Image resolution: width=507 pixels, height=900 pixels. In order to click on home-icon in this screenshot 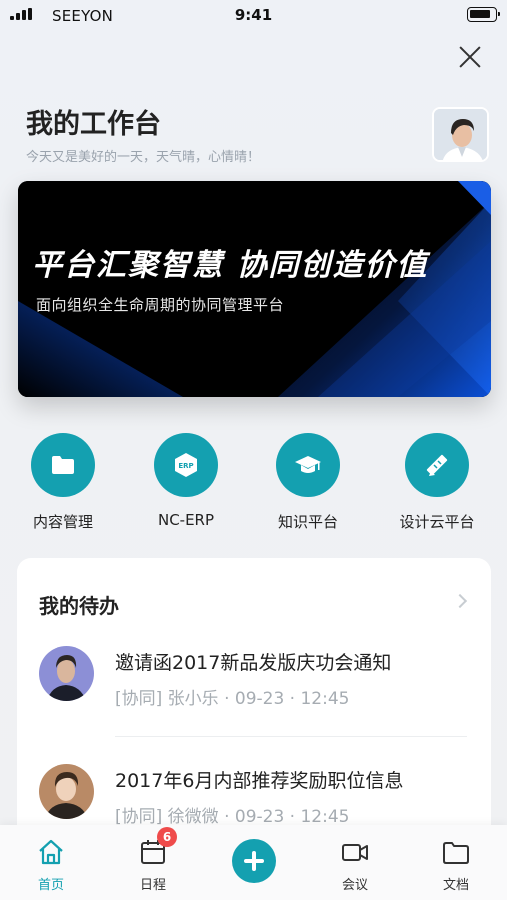, I will do `click(51, 852)`.